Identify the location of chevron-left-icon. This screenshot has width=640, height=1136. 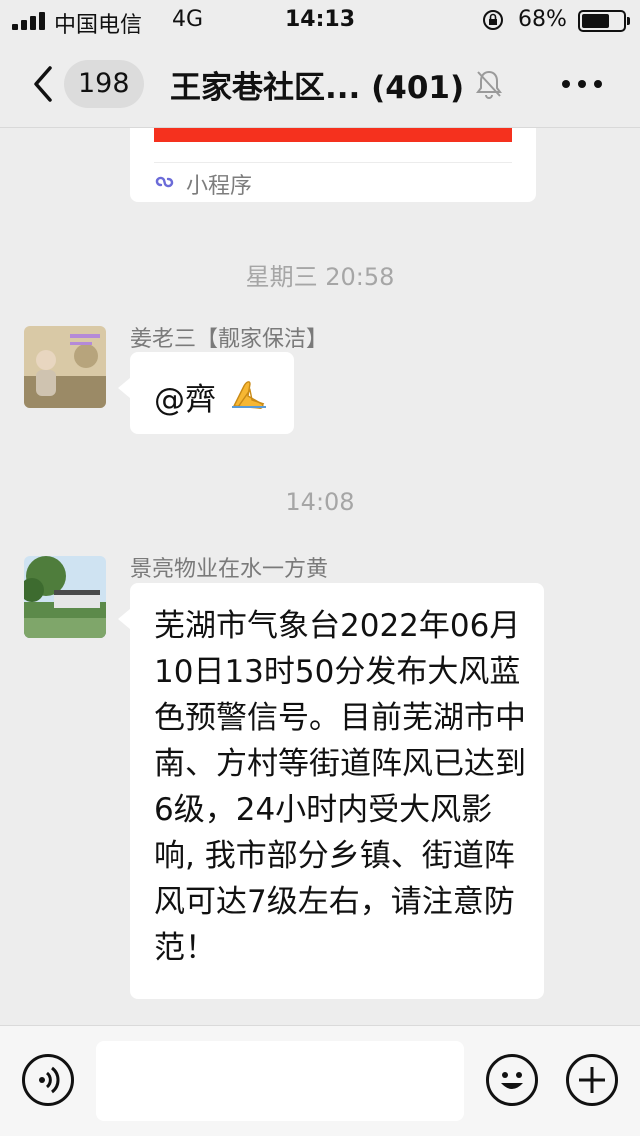
(43, 84).